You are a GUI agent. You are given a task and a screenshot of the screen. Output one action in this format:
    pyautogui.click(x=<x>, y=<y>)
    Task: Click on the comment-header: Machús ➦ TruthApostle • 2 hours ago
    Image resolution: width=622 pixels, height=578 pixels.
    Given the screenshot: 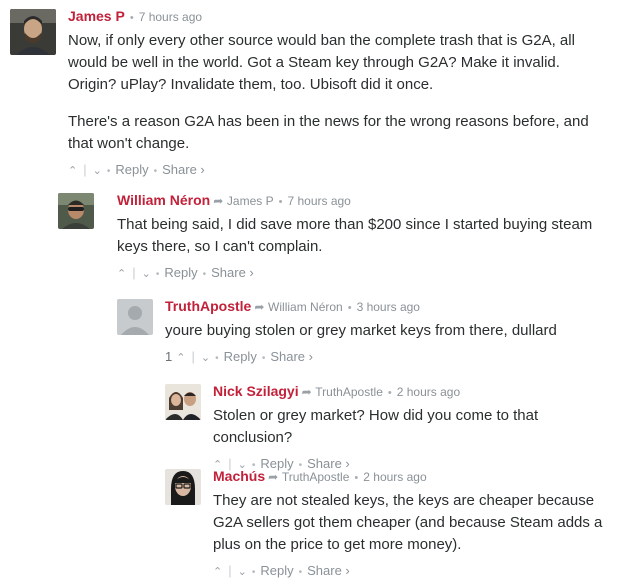 What is the action you would take?
    pyautogui.click(x=415, y=477)
    